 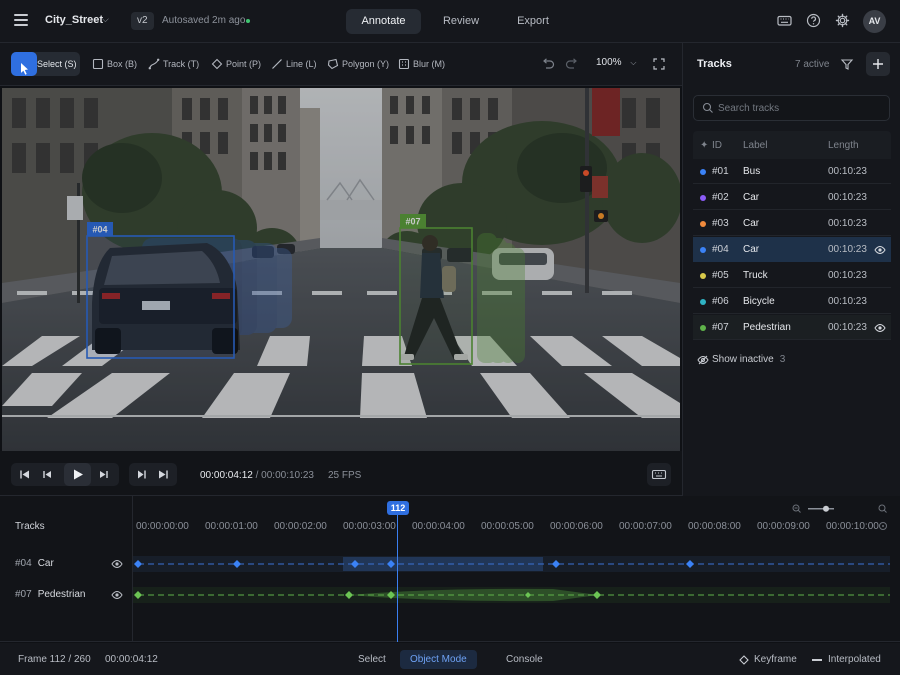 What do you see at coordinates (105, 19) in the screenshot?
I see `chevron-down-icon: ⌵` at bounding box center [105, 19].